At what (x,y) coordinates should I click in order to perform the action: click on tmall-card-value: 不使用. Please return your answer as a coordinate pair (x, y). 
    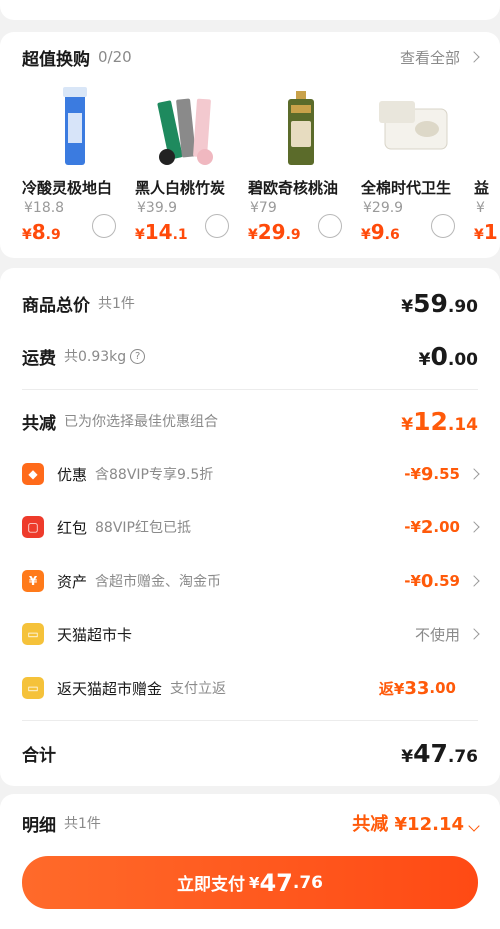
    Looking at the image, I should click on (437, 634).